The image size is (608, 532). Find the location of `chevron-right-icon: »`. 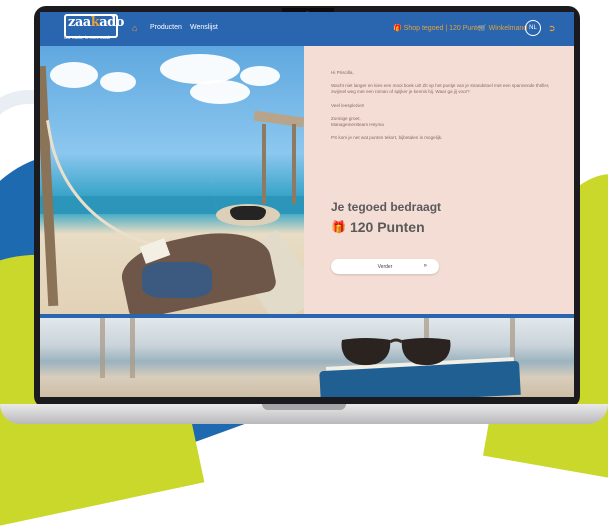

chevron-right-icon: » is located at coordinates (425, 266).